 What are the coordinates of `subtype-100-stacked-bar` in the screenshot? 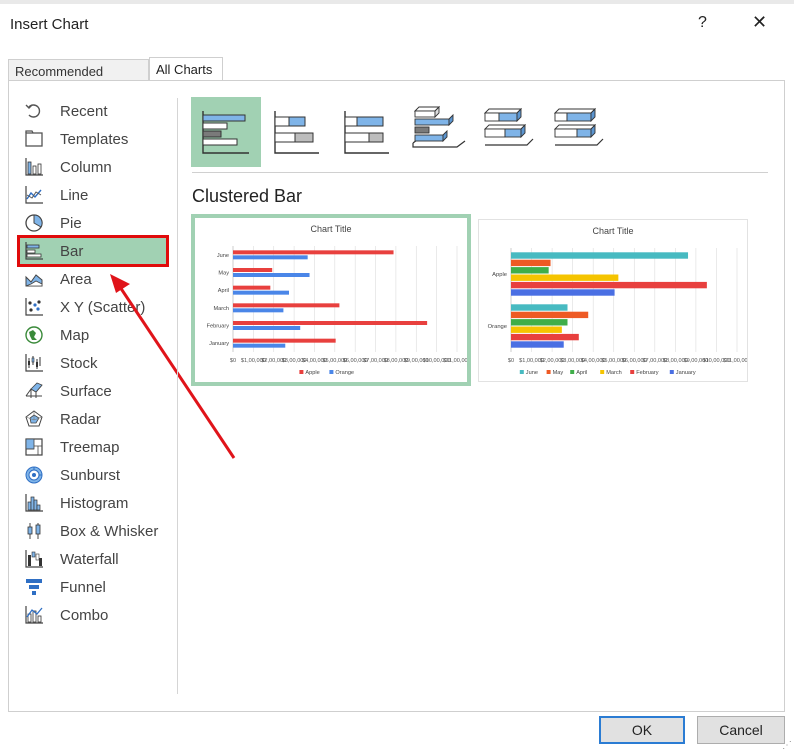 It's located at (366, 132).